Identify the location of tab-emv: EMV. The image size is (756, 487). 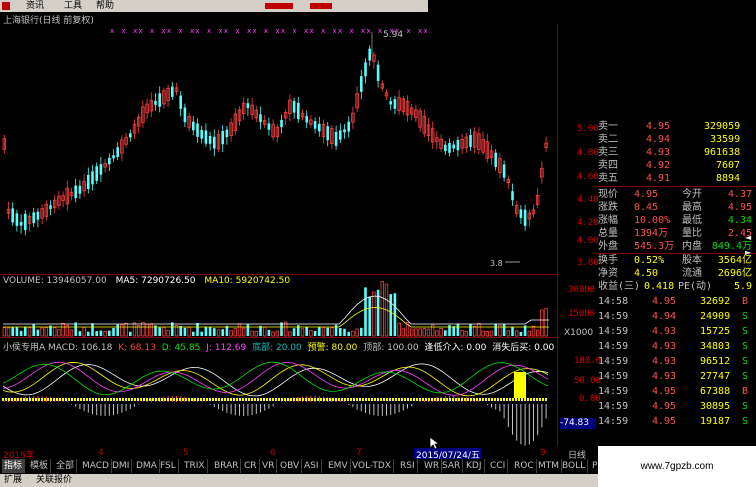
(338, 466).